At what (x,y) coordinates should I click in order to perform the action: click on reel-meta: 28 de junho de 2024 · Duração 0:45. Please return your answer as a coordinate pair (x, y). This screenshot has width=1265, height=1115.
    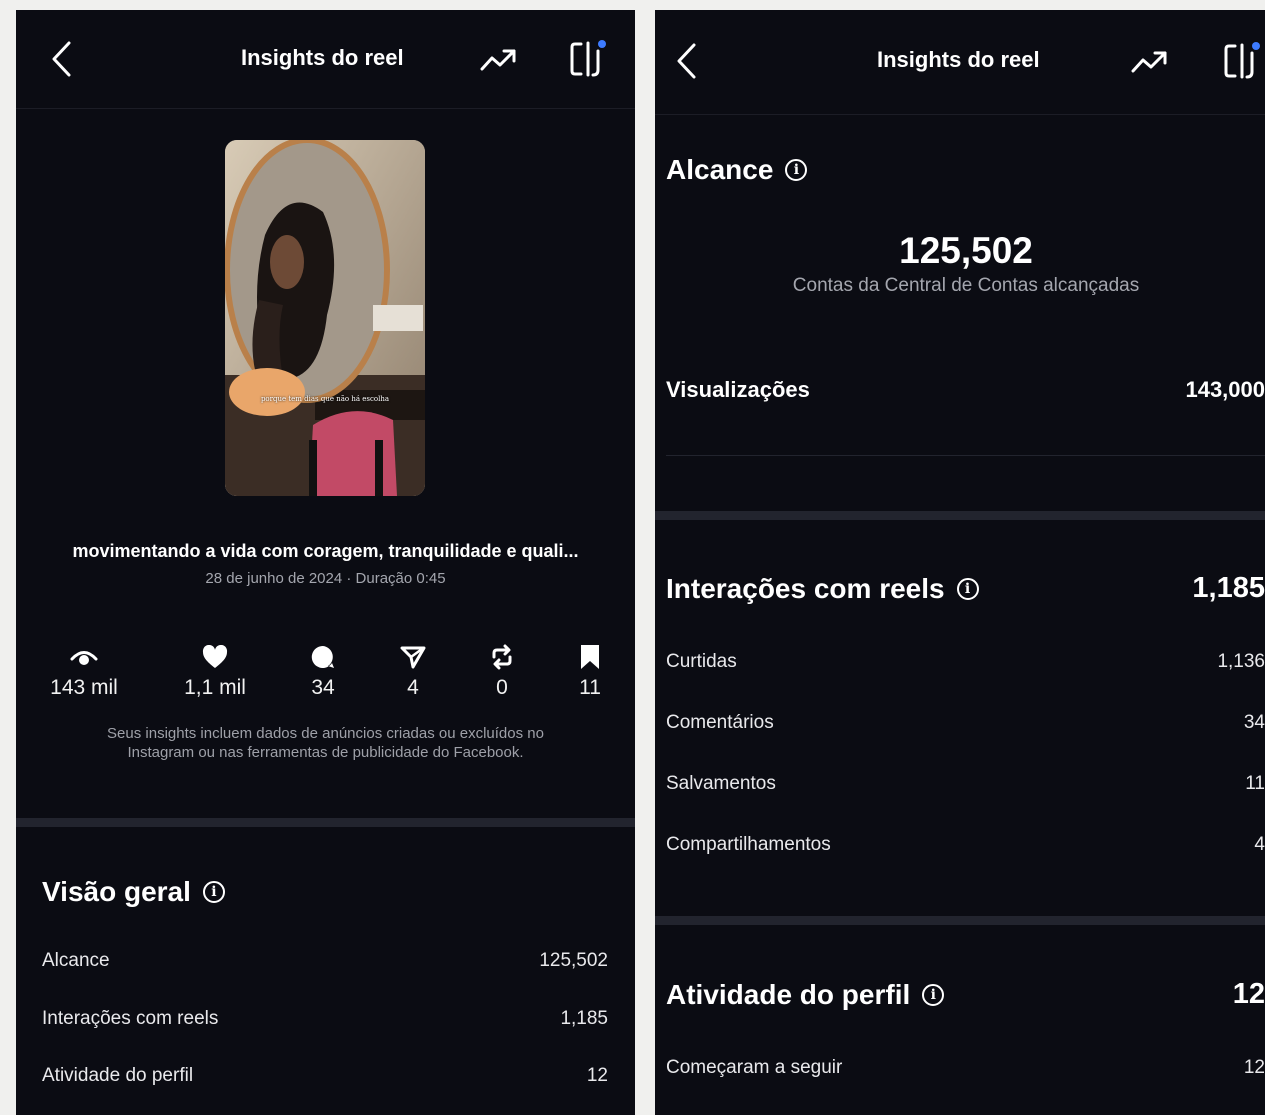
    Looking at the image, I should click on (325, 578).